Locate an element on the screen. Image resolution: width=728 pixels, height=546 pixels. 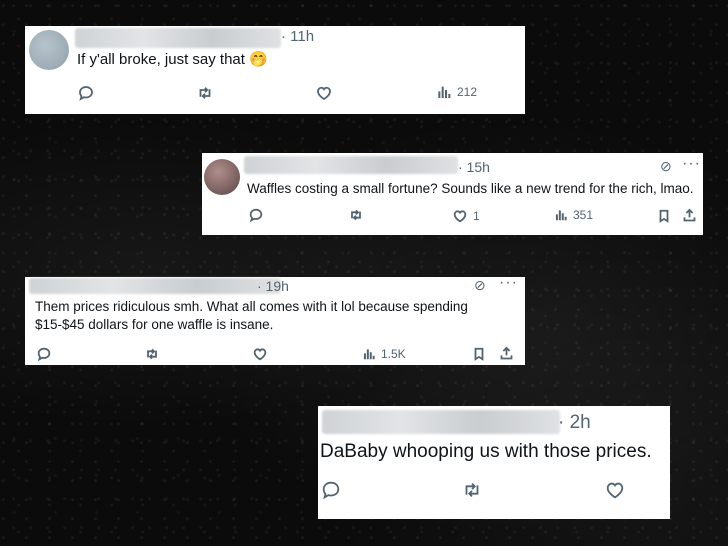
views-count: 212 is located at coordinates (467, 92).